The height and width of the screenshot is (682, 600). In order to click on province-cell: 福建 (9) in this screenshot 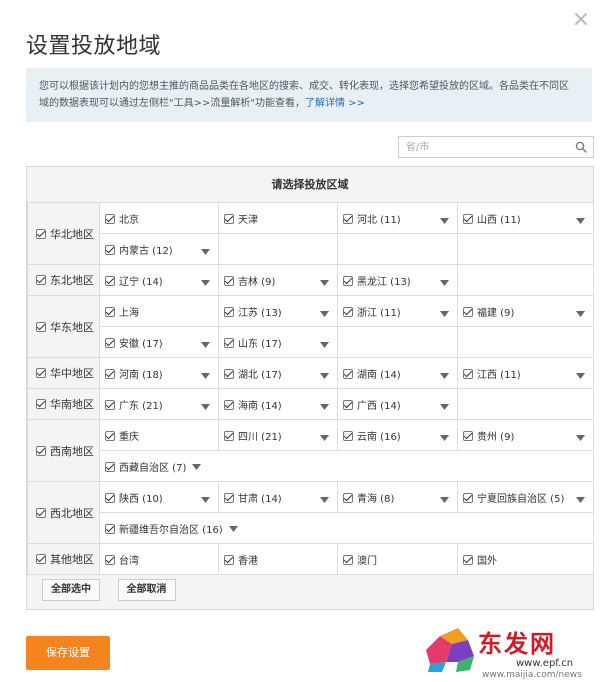, I will do `click(525, 311)`.